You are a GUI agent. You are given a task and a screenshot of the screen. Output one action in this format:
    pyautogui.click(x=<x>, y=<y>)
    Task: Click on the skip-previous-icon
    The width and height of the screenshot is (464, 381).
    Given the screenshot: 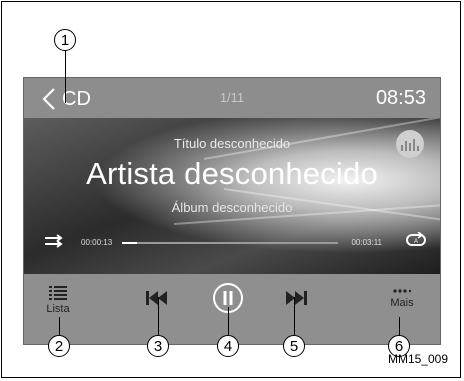 What is the action you would take?
    pyautogui.click(x=156, y=298)
    